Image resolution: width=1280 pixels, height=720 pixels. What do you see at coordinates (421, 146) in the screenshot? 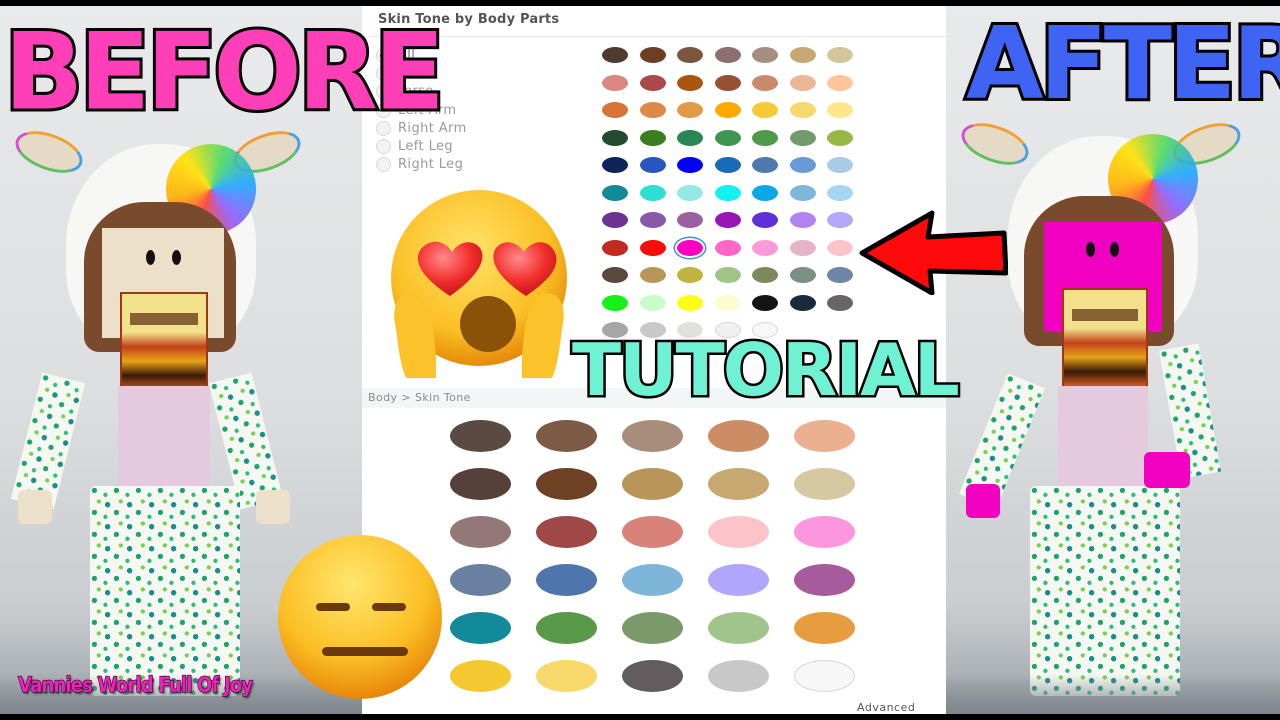
I see `body-part-radio-left-leg: Left Leg` at bounding box center [421, 146].